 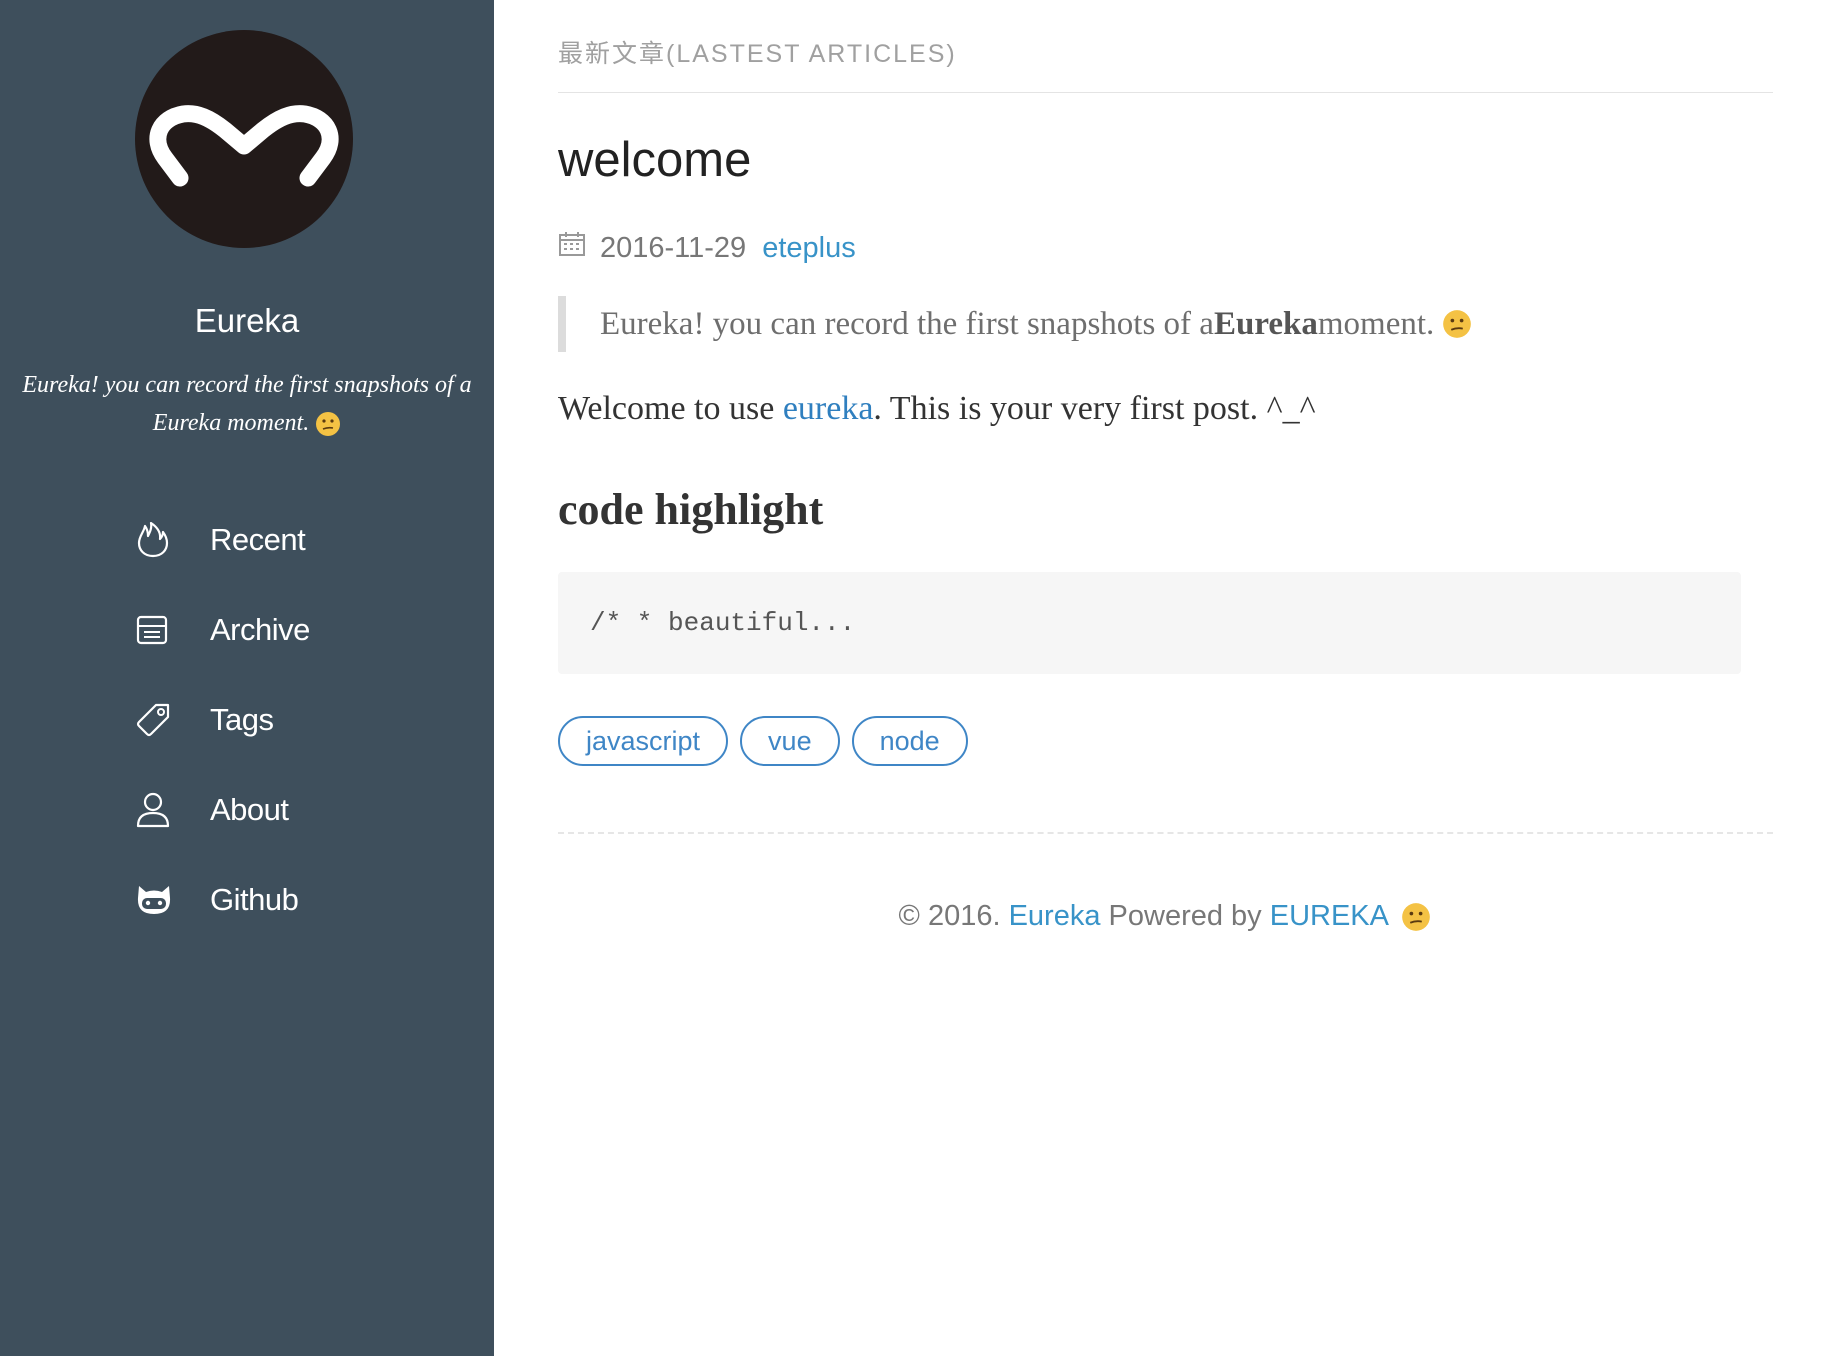 What do you see at coordinates (757, 54) in the screenshot?
I see `section-title: 最新文章(LASTEST ARTICLES)` at bounding box center [757, 54].